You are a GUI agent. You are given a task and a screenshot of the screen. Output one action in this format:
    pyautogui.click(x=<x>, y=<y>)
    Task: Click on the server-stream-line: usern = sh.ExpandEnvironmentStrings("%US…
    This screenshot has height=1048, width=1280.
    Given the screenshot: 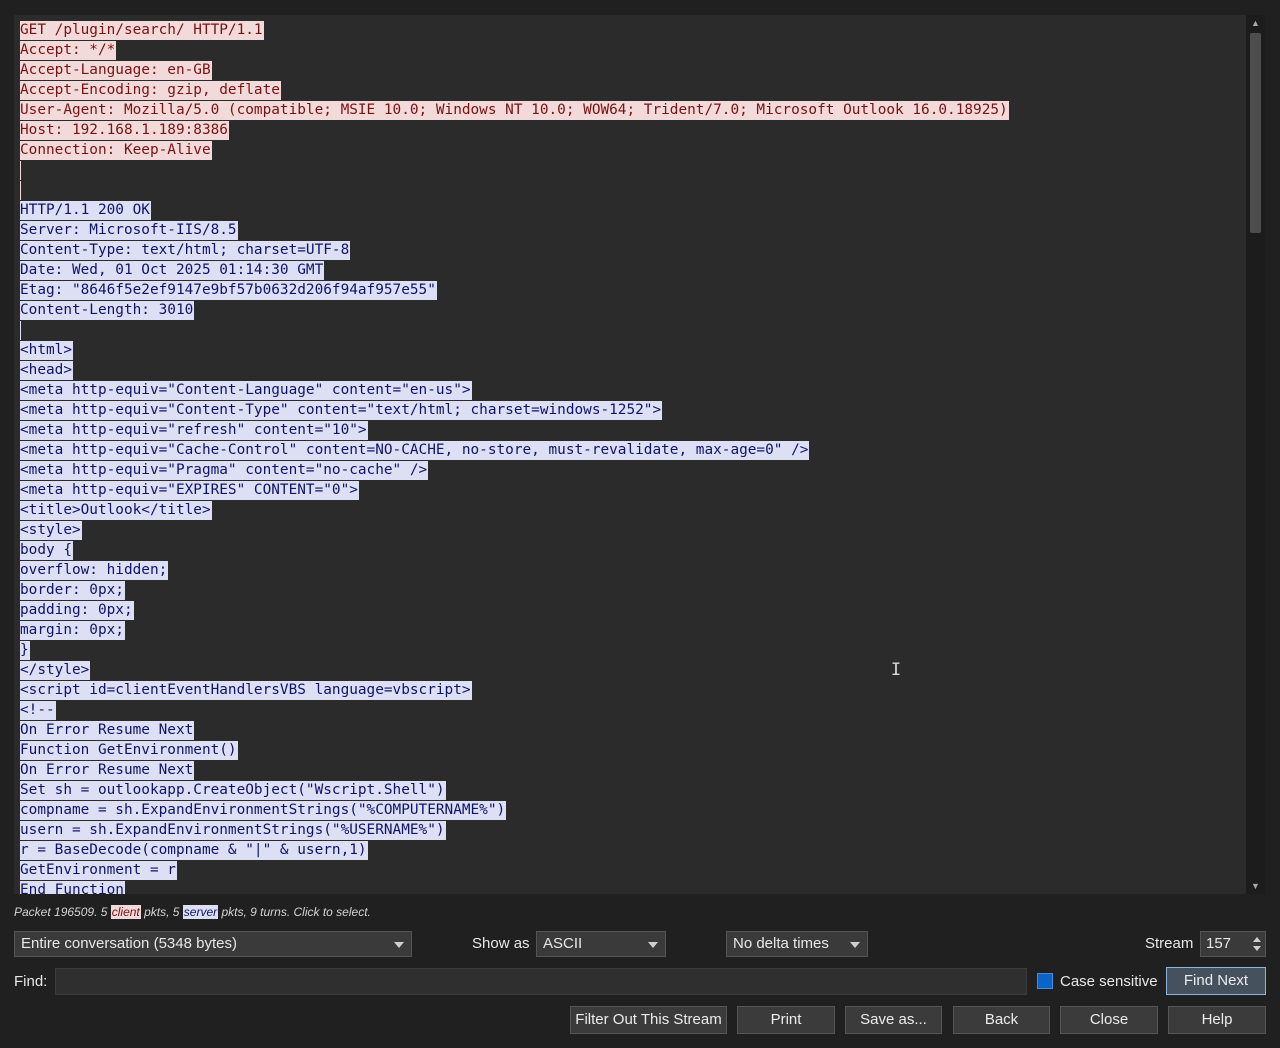 What is the action you would take?
    pyautogui.click(x=633, y=830)
    